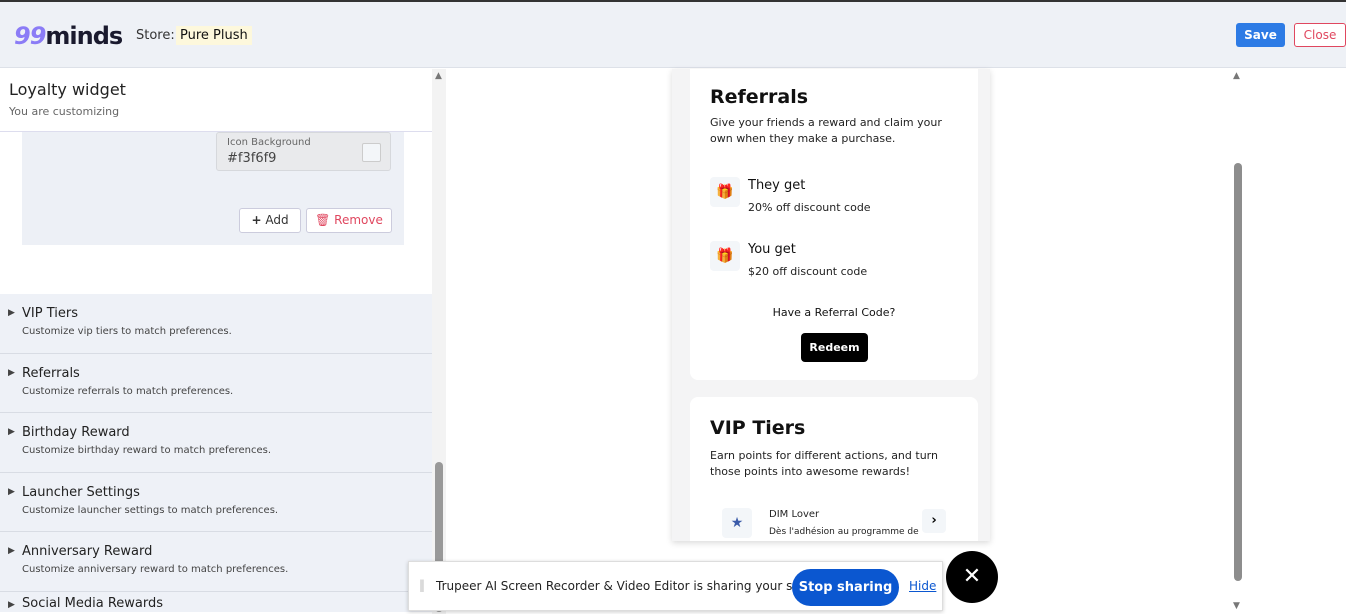  I want to click on drag-handle-icon: ‖, so click(422, 585).